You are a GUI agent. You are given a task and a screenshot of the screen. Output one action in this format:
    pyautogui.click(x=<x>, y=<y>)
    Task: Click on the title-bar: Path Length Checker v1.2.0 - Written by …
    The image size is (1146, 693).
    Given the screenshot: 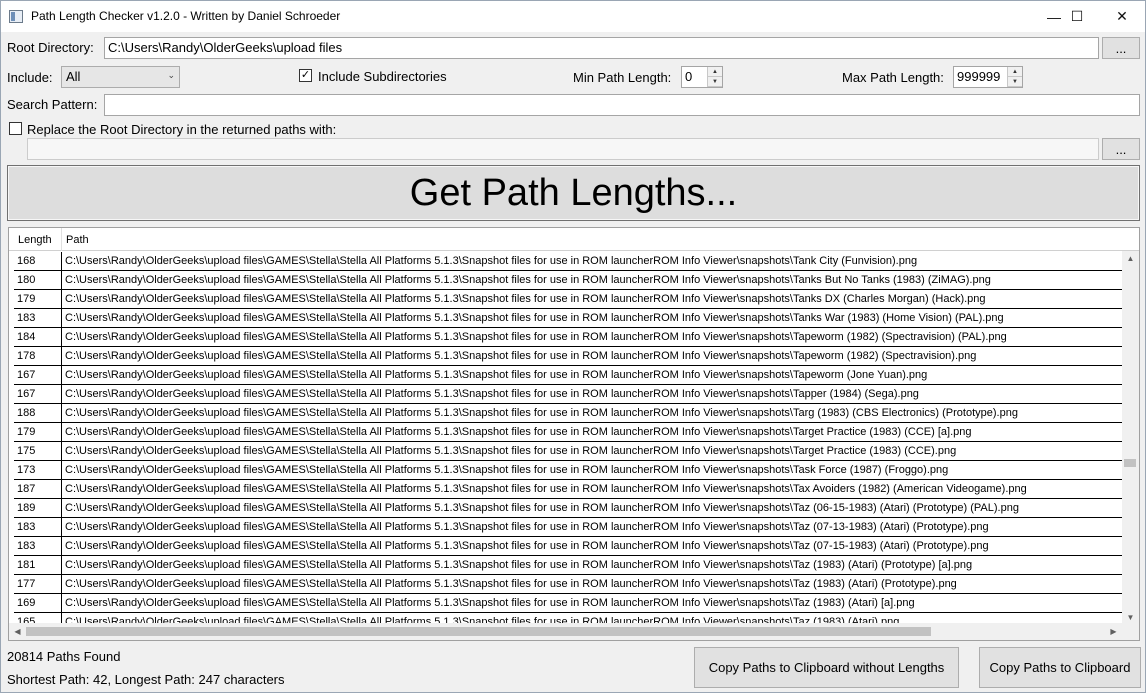 What is the action you would take?
    pyautogui.click(x=573, y=16)
    